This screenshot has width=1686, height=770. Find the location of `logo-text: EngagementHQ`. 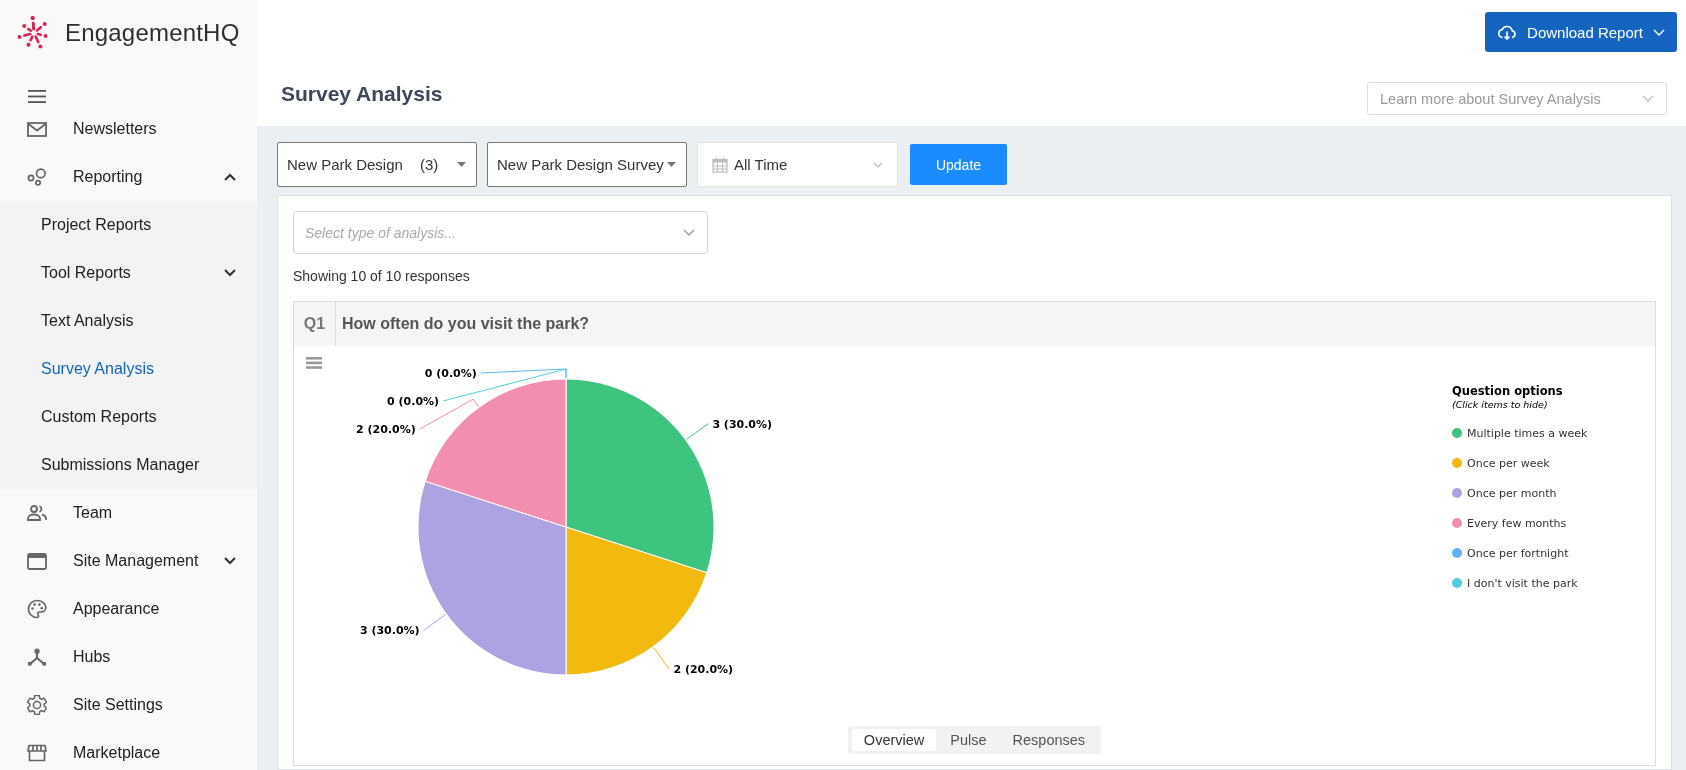

logo-text: EngagementHQ is located at coordinates (152, 33).